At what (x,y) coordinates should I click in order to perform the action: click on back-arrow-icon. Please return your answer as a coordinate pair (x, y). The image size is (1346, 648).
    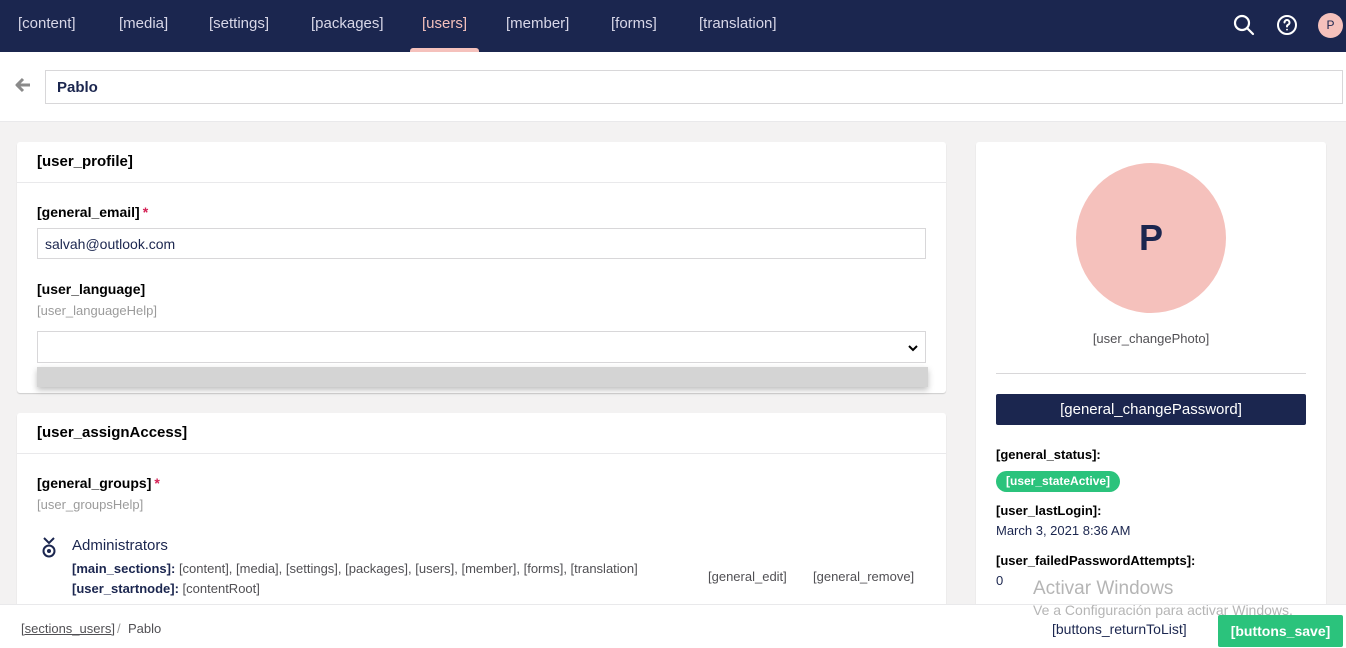
    Looking at the image, I should click on (23, 85).